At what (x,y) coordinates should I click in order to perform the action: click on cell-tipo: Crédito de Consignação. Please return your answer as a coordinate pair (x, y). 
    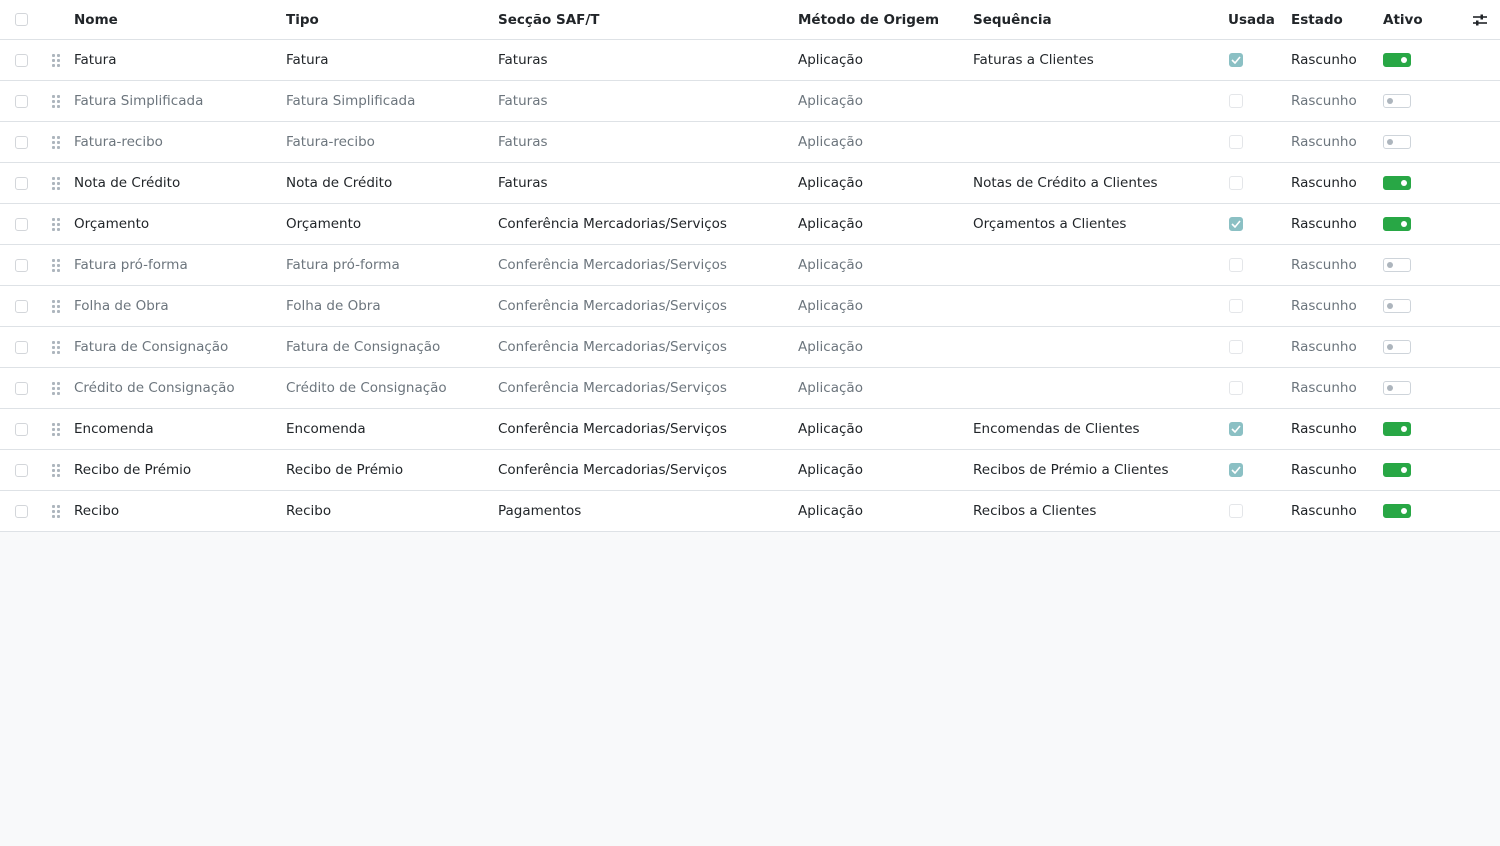
    Looking at the image, I should click on (388, 388).